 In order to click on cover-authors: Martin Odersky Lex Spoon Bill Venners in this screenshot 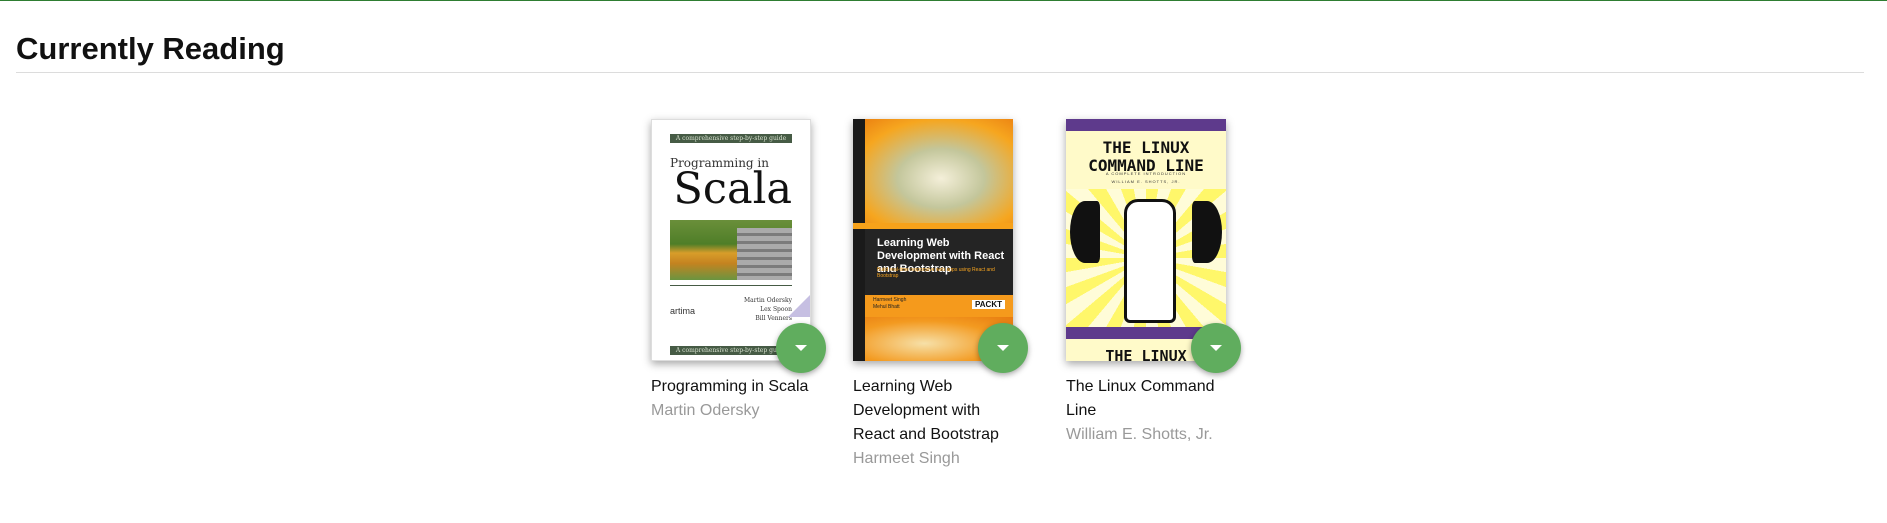, I will do `click(768, 309)`.